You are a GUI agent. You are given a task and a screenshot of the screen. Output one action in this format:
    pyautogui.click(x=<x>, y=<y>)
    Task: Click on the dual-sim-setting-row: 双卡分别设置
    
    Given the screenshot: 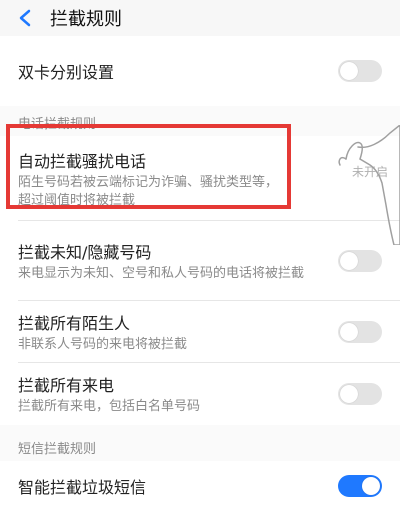 What is the action you would take?
    pyautogui.click(x=200, y=71)
    